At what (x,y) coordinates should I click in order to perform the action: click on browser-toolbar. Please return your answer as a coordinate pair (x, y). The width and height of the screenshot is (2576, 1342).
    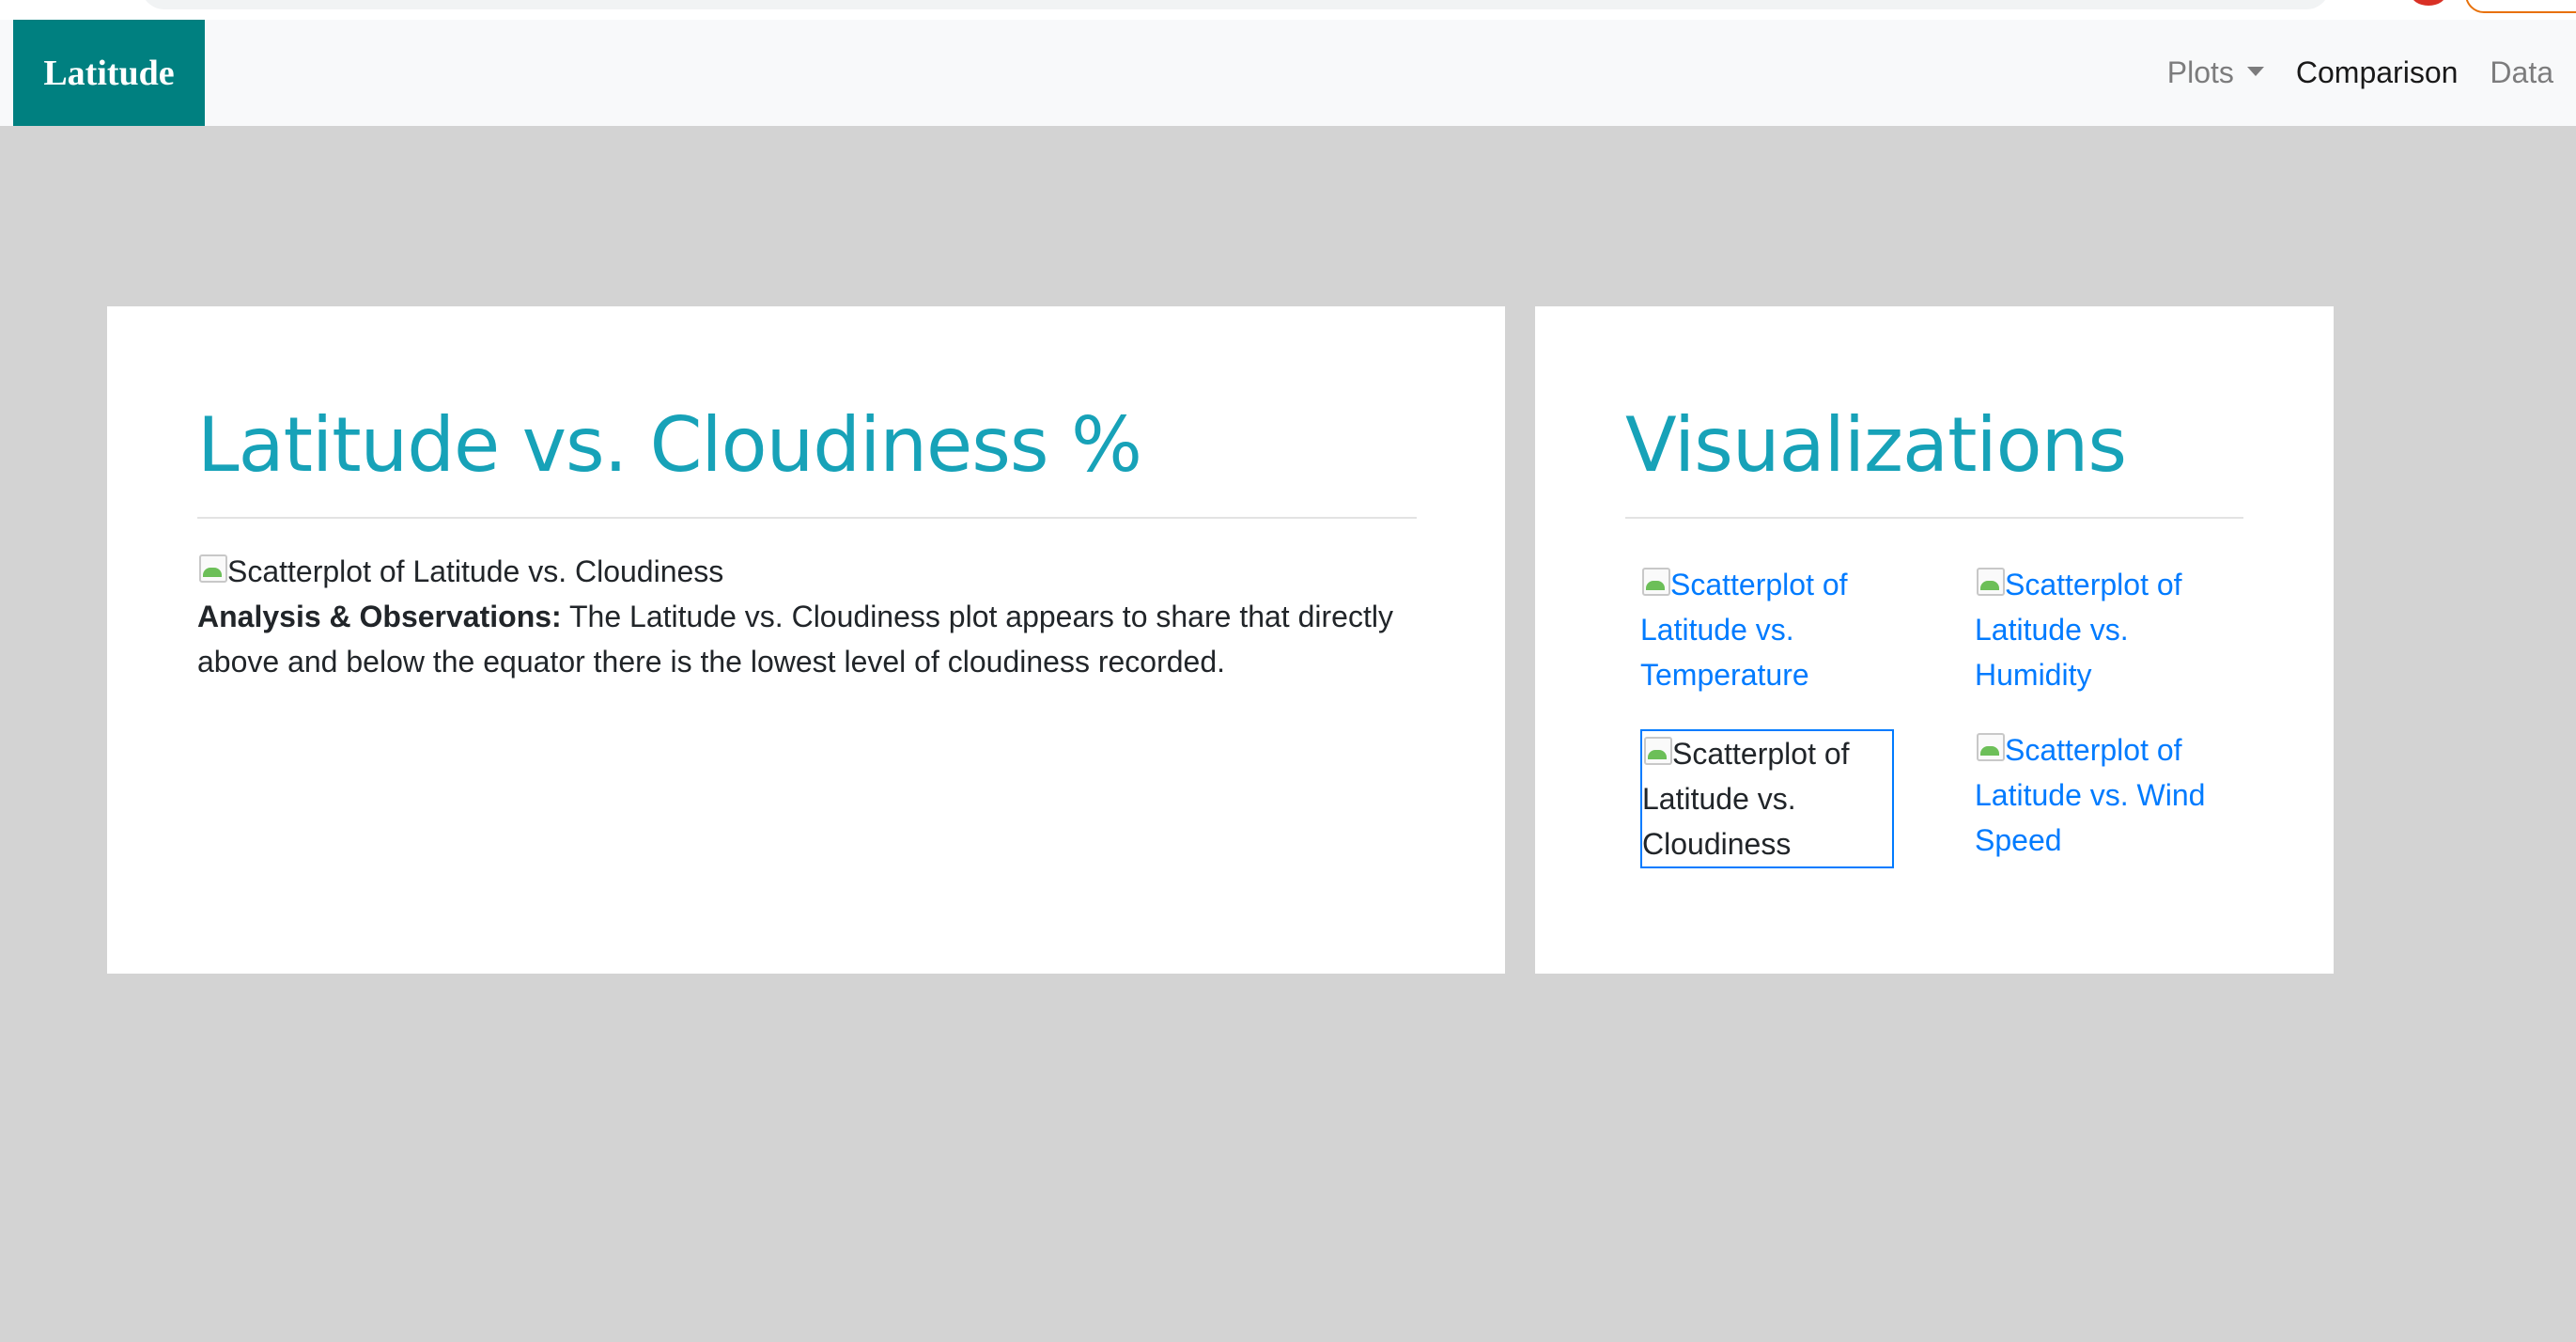
    Looking at the image, I should click on (1288, 10).